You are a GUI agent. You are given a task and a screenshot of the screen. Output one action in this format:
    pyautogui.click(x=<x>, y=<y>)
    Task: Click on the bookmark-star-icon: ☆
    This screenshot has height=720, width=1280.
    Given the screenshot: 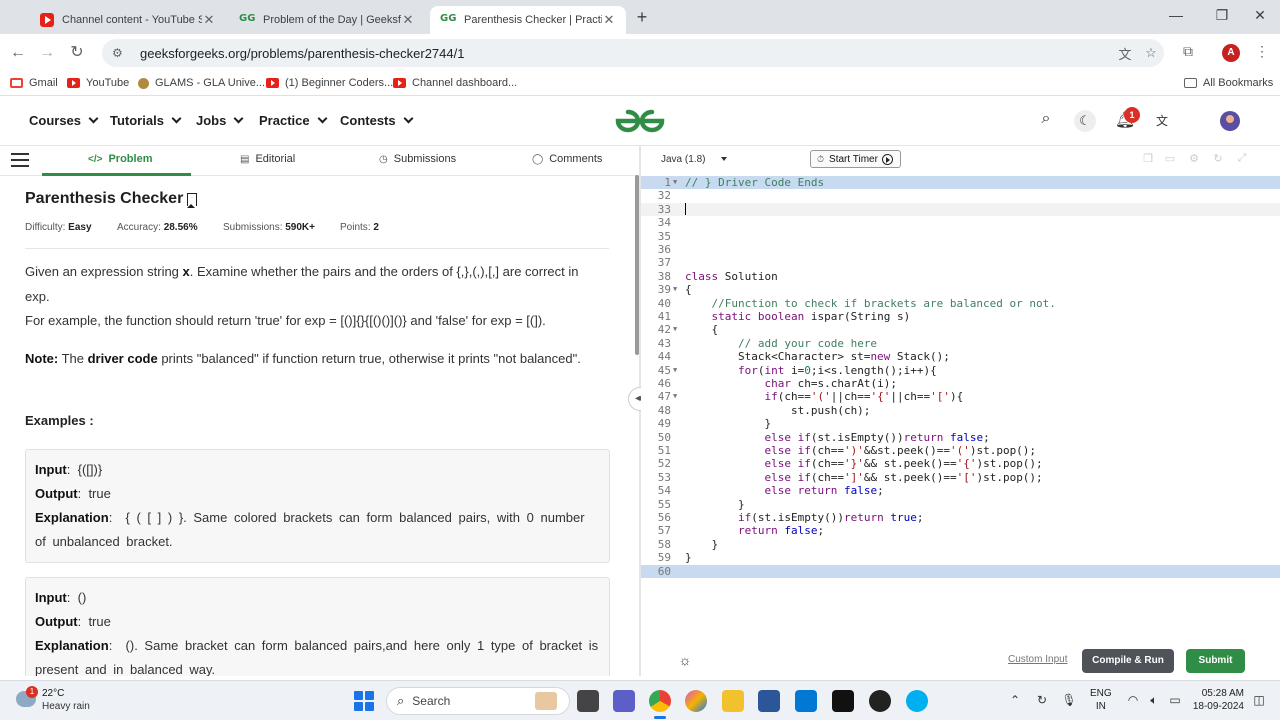 What is the action you would take?
    pyautogui.click(x=1151, y=53)
    